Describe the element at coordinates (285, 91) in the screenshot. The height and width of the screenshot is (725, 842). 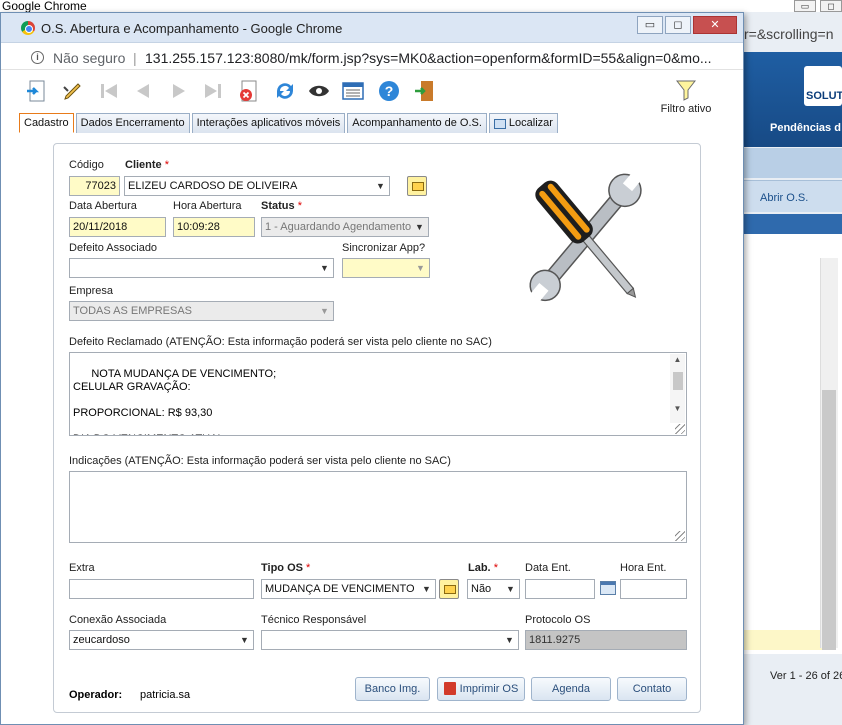
I see `refresh-icon` at that location.